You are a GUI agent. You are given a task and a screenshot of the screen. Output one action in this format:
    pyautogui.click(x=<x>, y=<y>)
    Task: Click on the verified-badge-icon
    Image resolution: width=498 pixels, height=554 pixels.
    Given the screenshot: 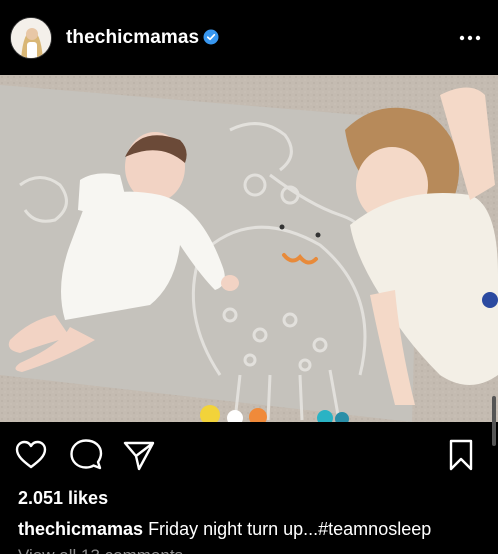 What is the action you would take?
    pyautogui.click(x=211, y=37)
    